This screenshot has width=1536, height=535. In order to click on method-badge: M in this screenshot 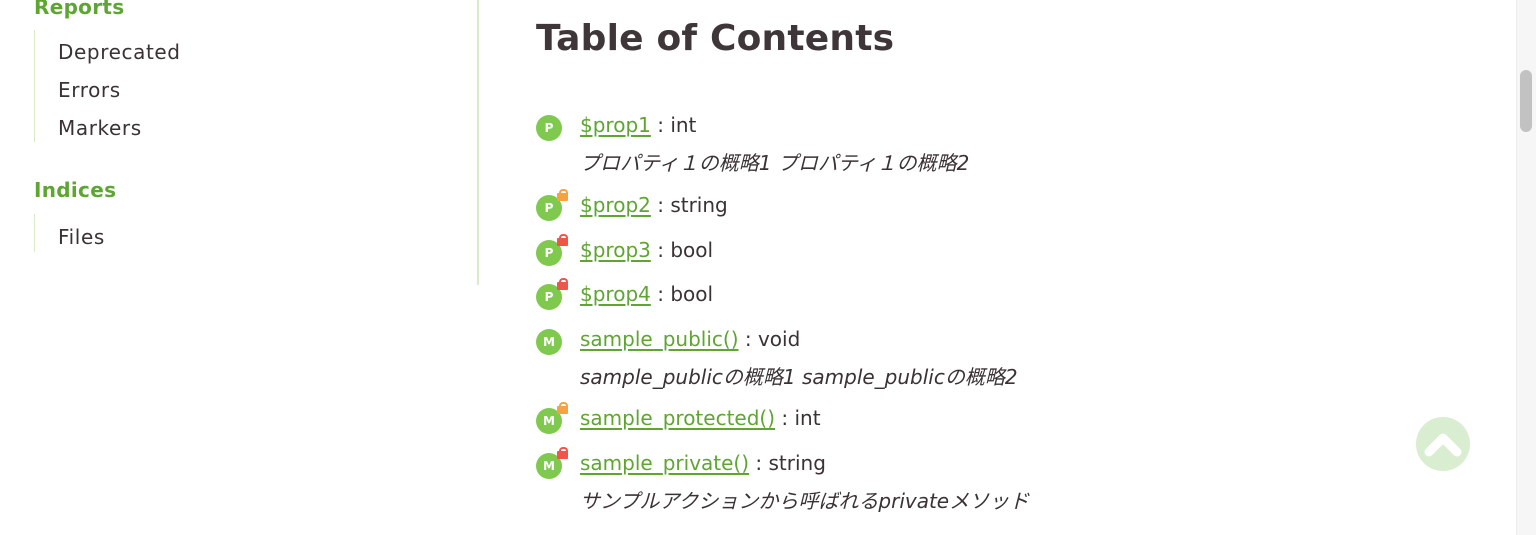, I will do `click(549, 342)`.